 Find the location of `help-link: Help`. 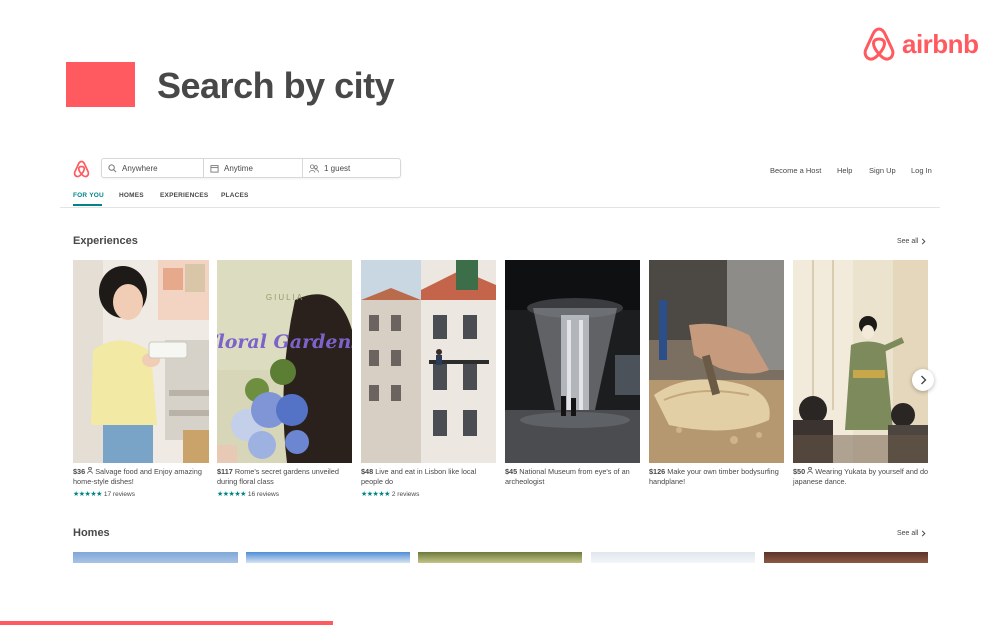

help-link: Help is located at coordinates (844, 170).